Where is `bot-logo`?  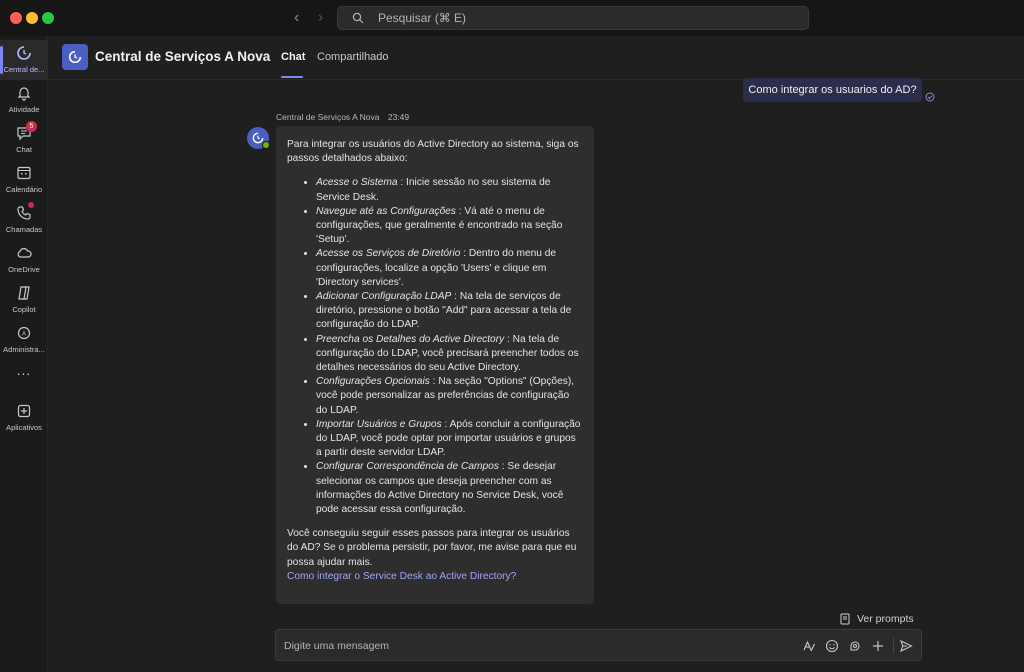 bot-logo is located at coordinates (75, 57).